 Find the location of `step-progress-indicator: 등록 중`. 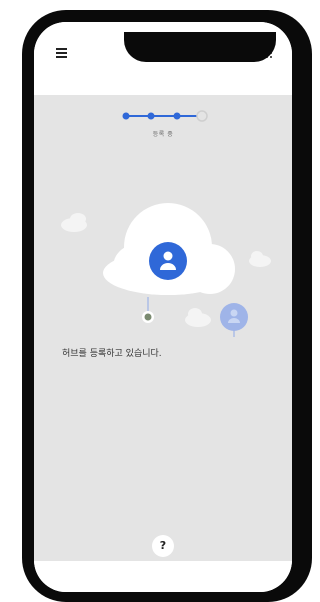

step-progress-indicator: 등록 중 is located at coordinates (163, 125).